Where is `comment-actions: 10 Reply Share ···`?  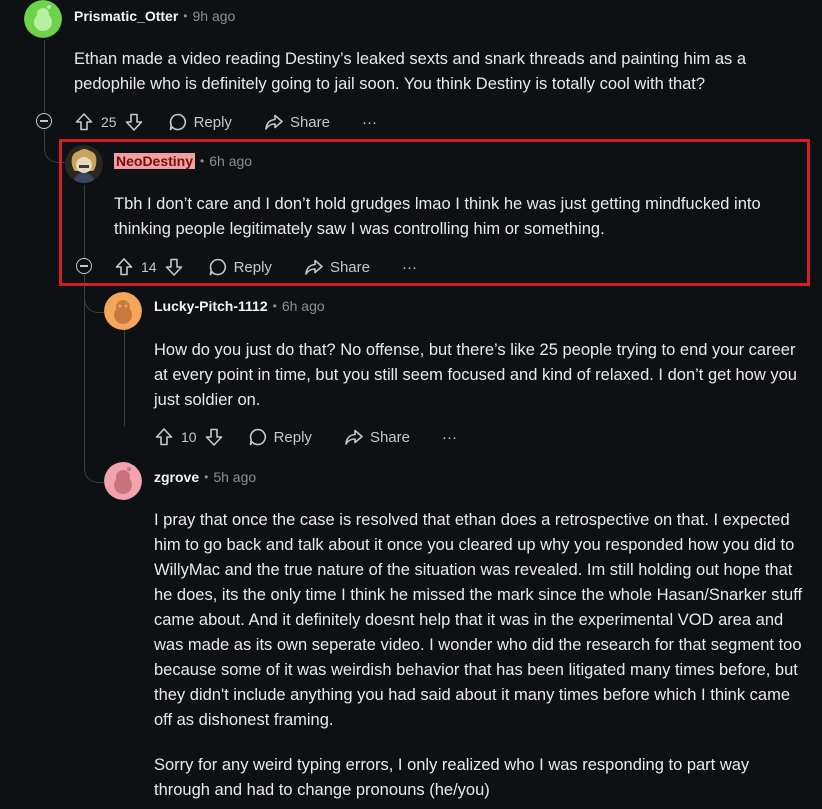 comment-actions: 10 Reply Share ··· is located at coordinates (305, 437).